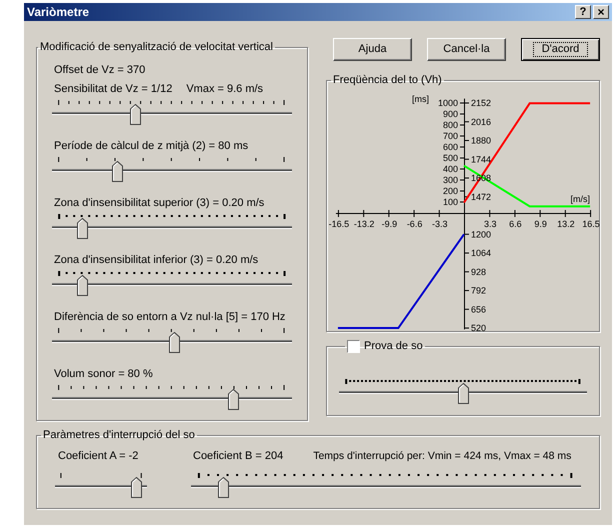 This screenshot has width=616, height=530. What do you see at coordinates (156, 260) in the screenshot?
I see `slider-label: Zona d'insensibilitat inferior (3) = 0.20 m/s` at bounding box center [156, 260].